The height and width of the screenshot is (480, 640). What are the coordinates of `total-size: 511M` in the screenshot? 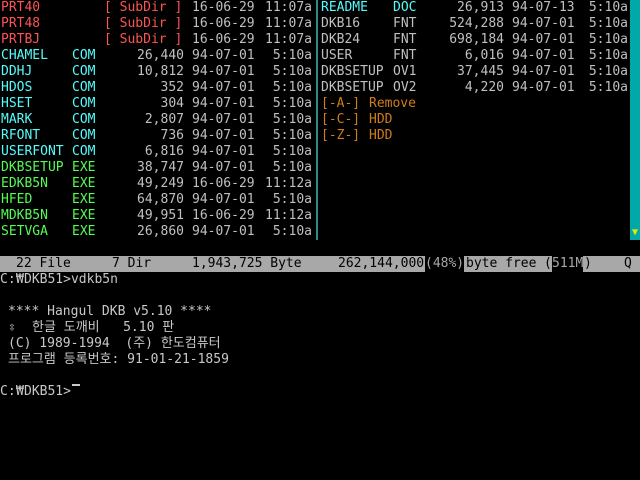 It's located at (568, 264).